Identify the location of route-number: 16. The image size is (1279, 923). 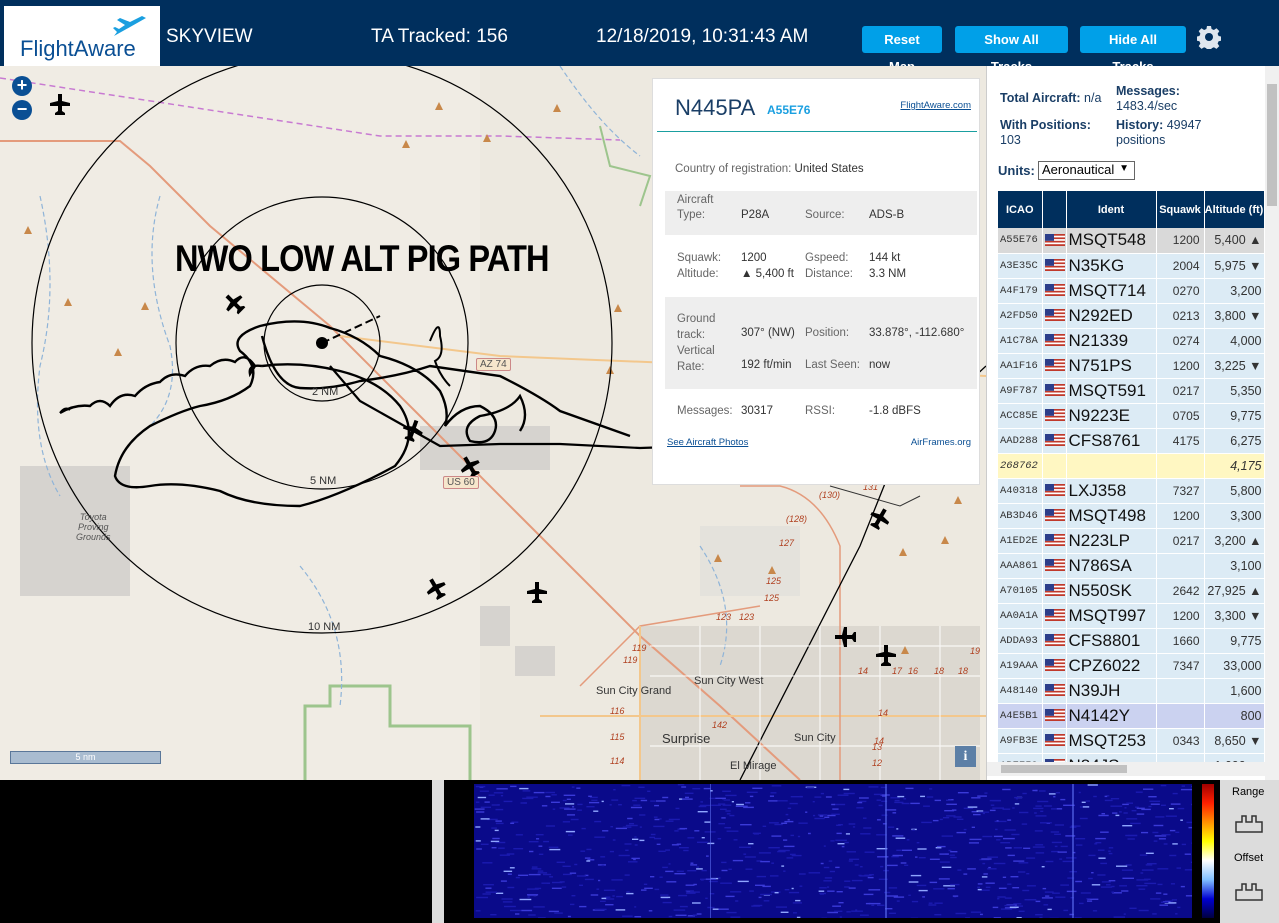
(913, 671).